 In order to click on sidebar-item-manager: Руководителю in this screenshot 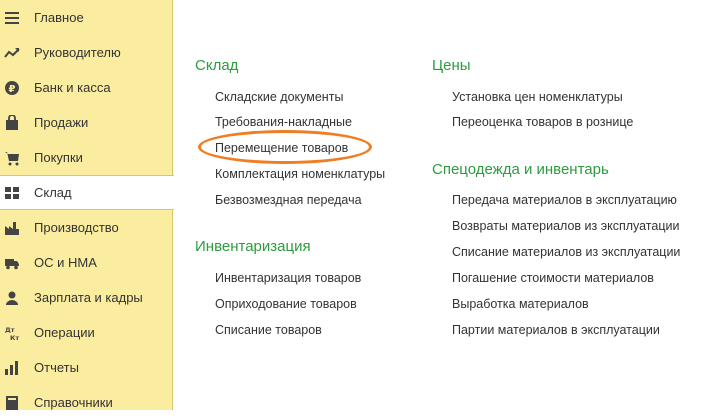, I will do `click(86, 52)`.